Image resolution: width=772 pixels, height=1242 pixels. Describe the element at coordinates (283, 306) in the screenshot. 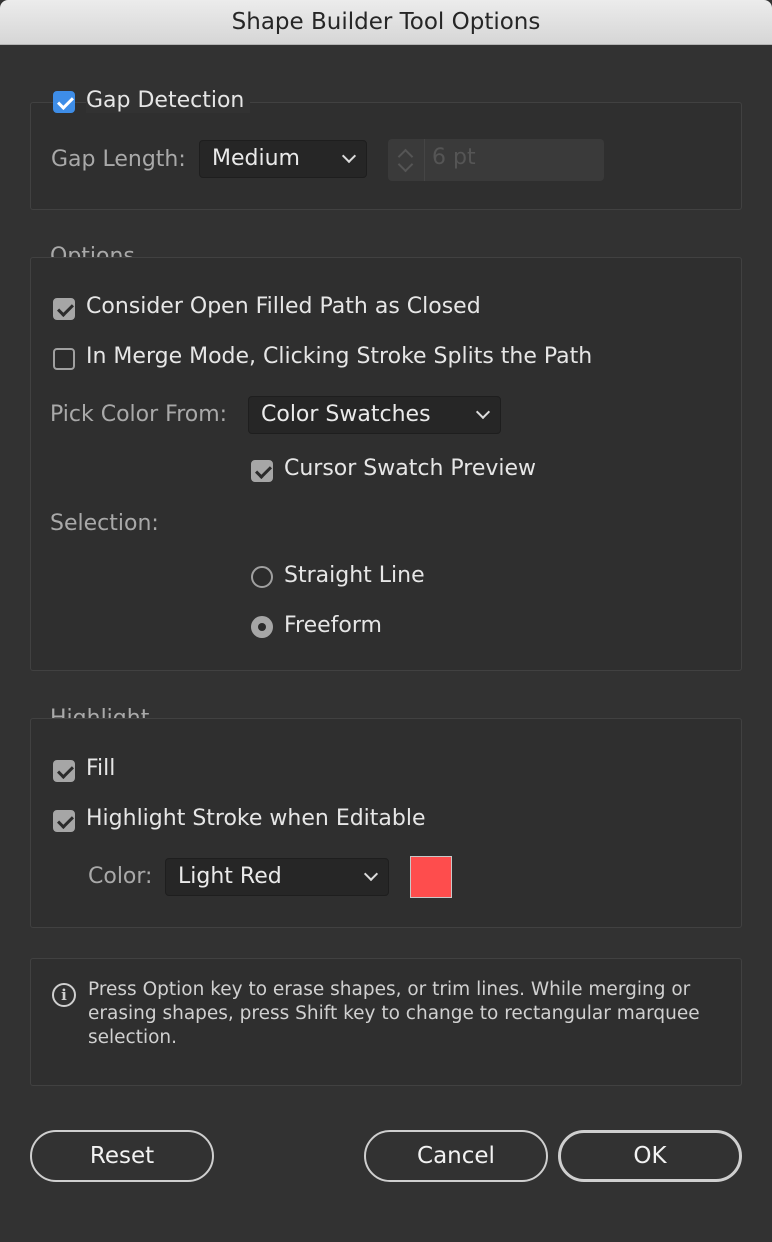

I see `consider-open-label: Consider Open Filled Path as Closed` at that location.